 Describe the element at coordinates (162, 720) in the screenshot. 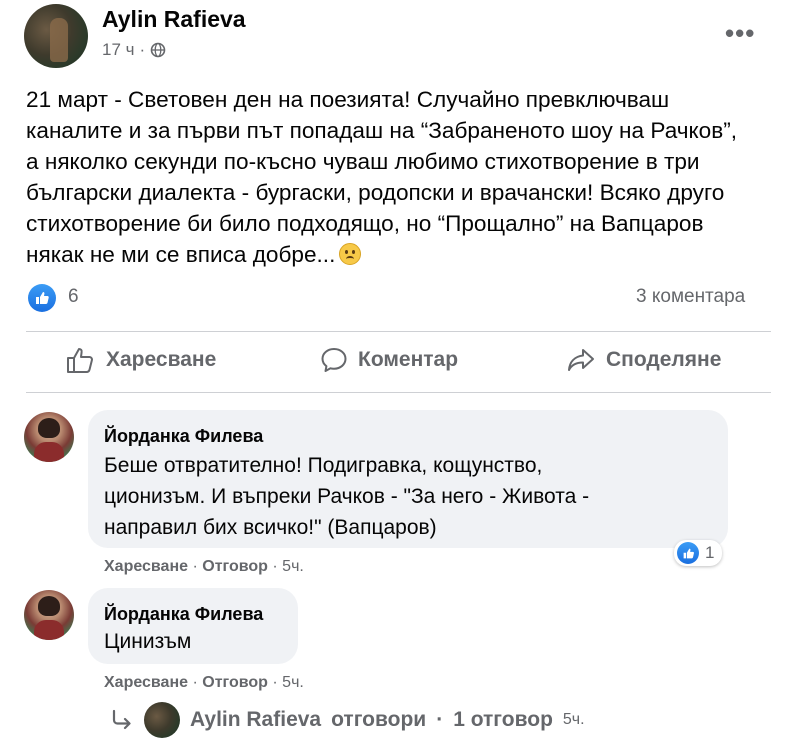

I see `reply-author-avatar` at that location.